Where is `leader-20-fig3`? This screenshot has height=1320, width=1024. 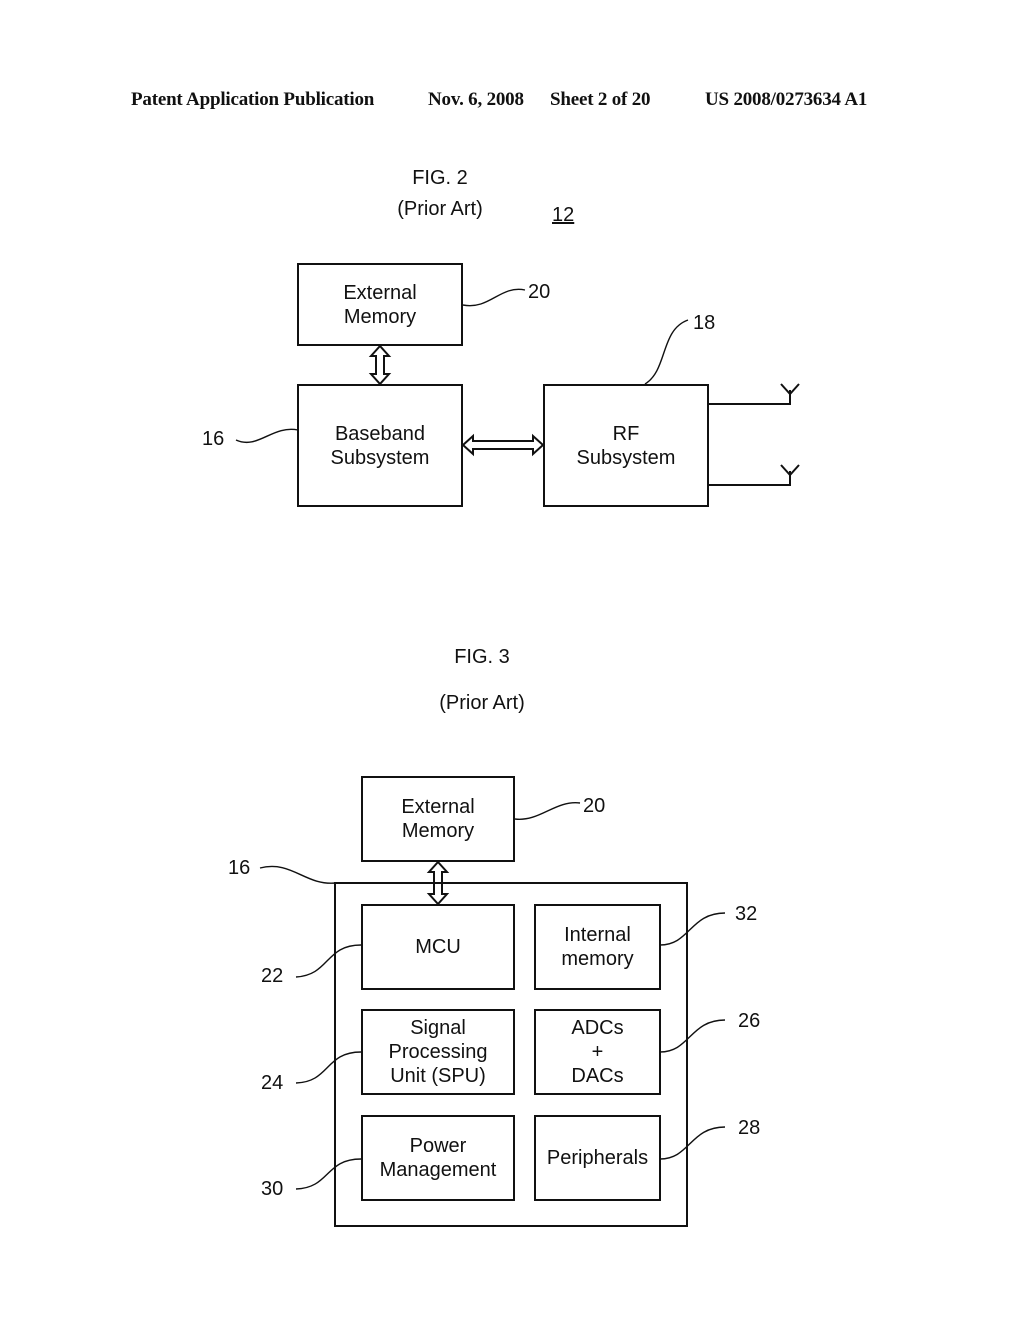 leader-20-fig3 is located at coordinates (547, 811).